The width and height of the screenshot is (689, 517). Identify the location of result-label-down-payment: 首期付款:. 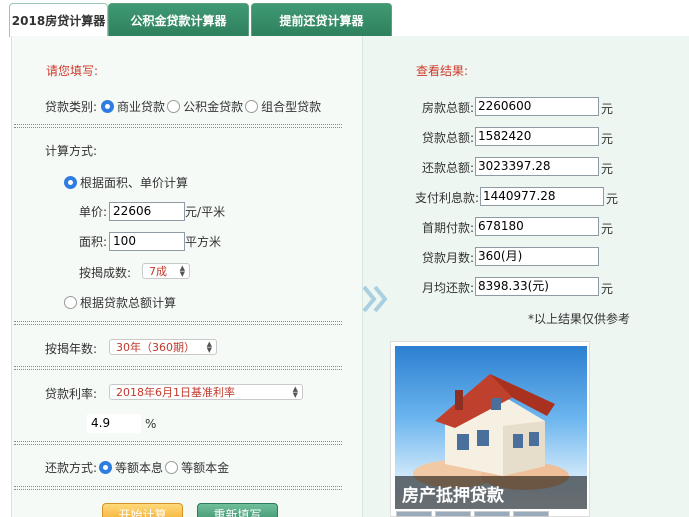
(447, 228).